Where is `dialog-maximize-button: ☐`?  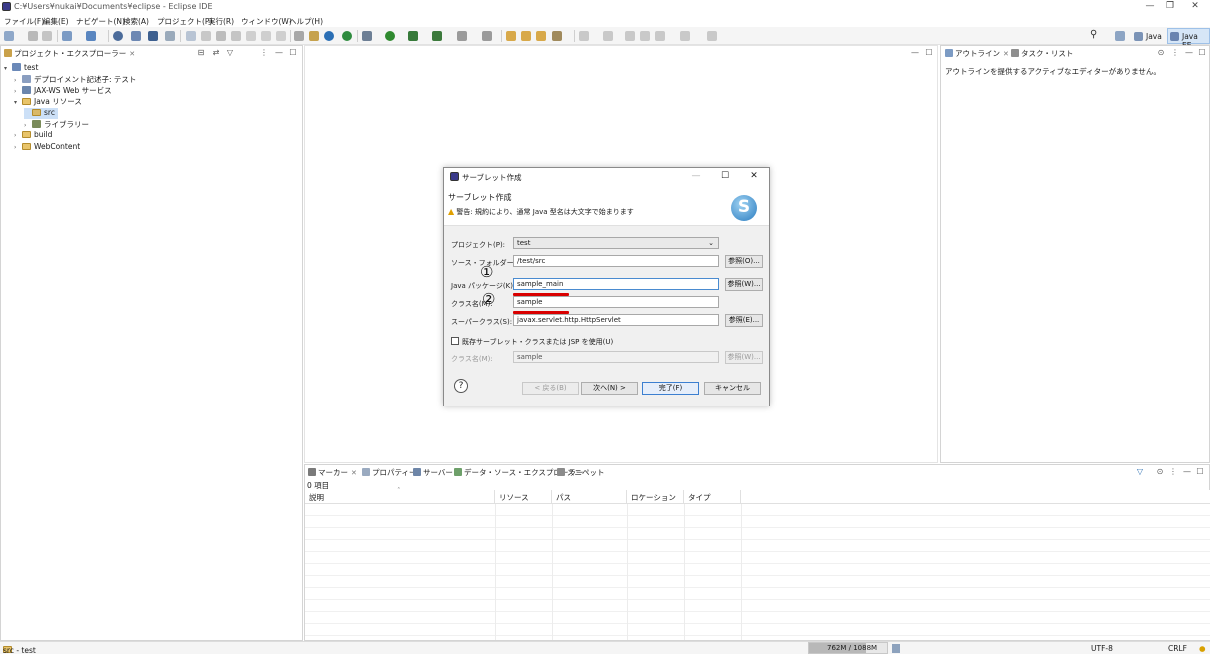 dialog-maximize-button: ☐ is located at coordinates (725, 176).